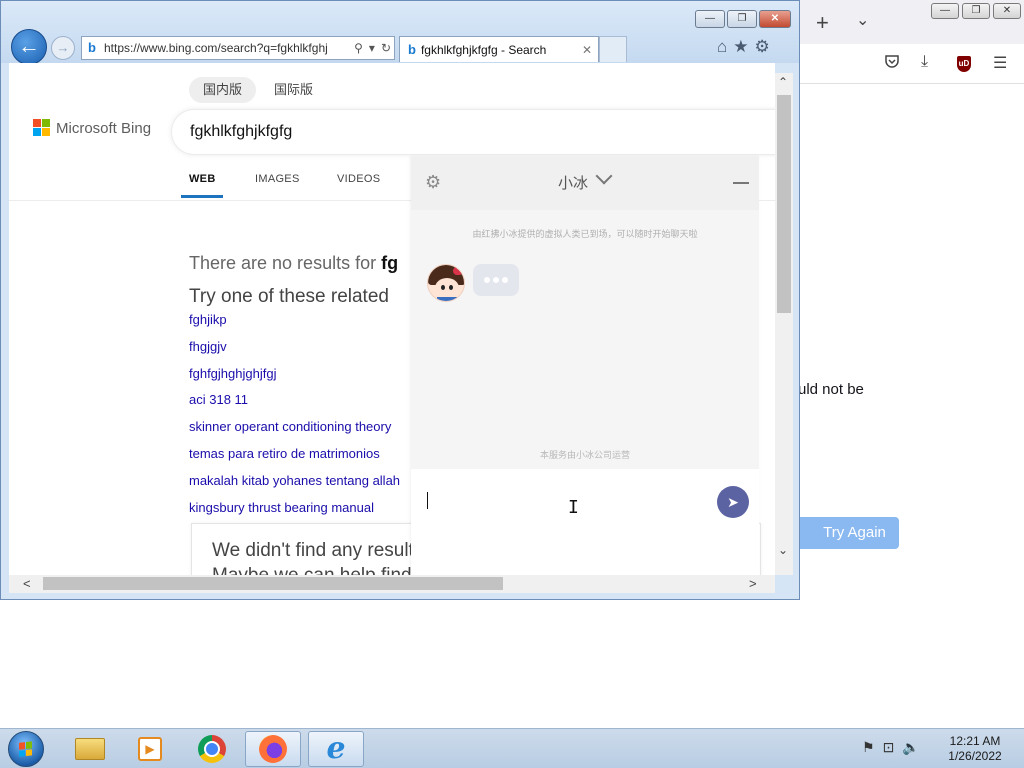  I want to click on scope-tab-web: WEB, so click(202, 179).